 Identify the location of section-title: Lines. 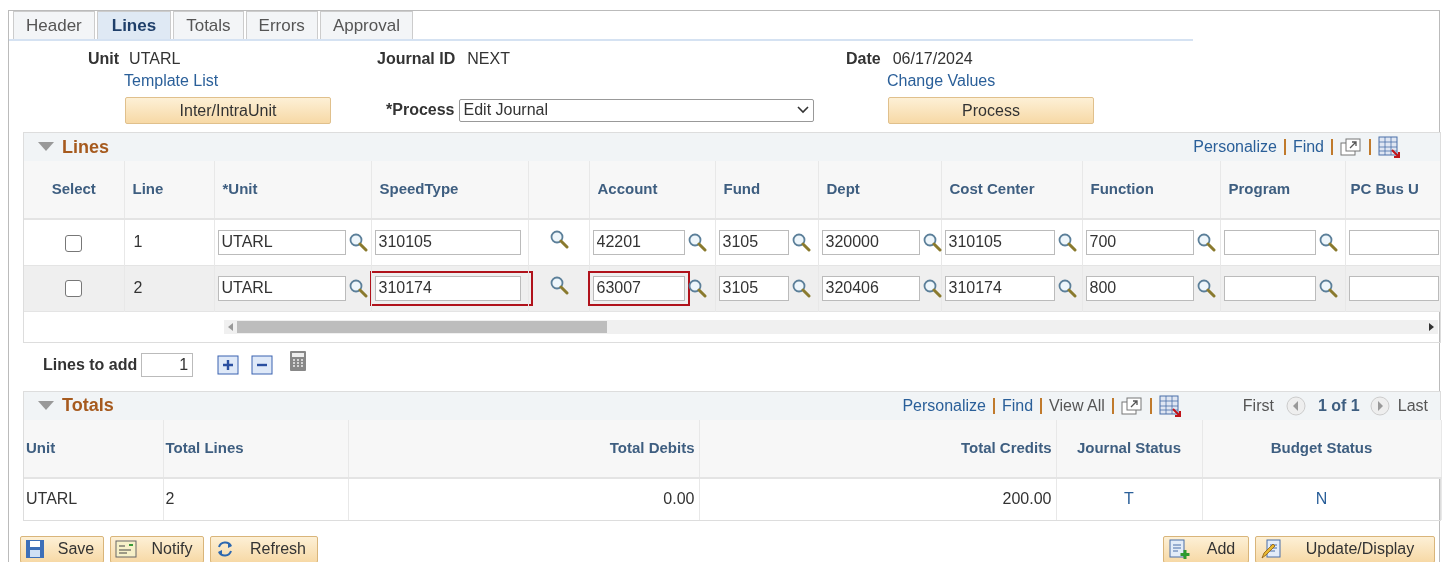
(85, 147).